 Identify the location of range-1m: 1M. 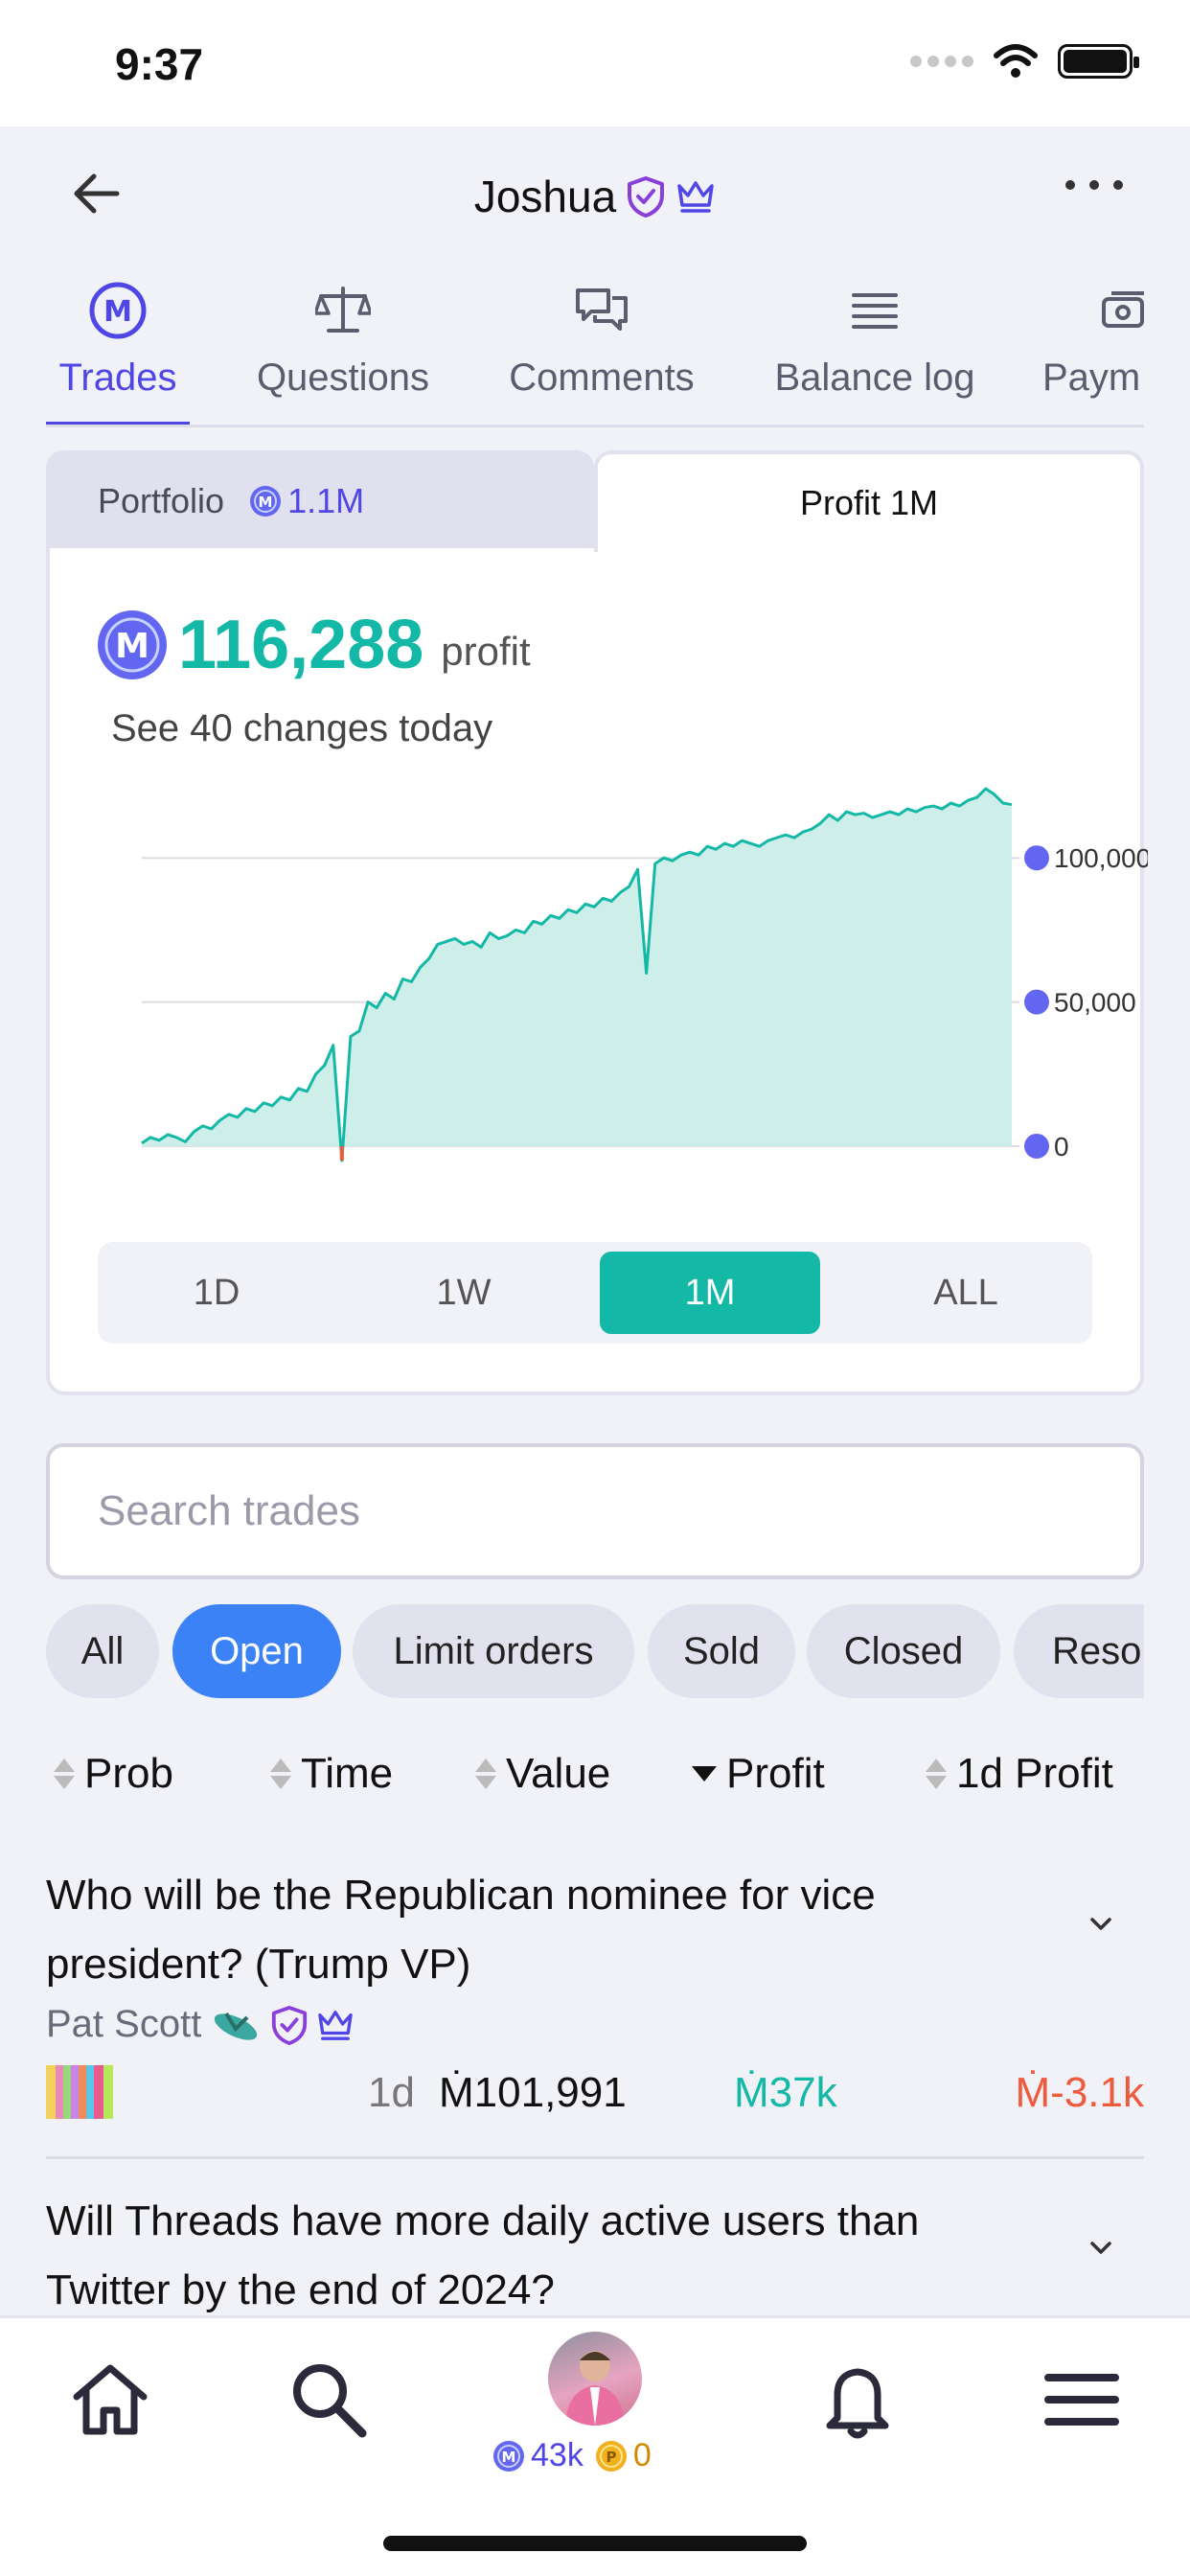
(710, 1293).